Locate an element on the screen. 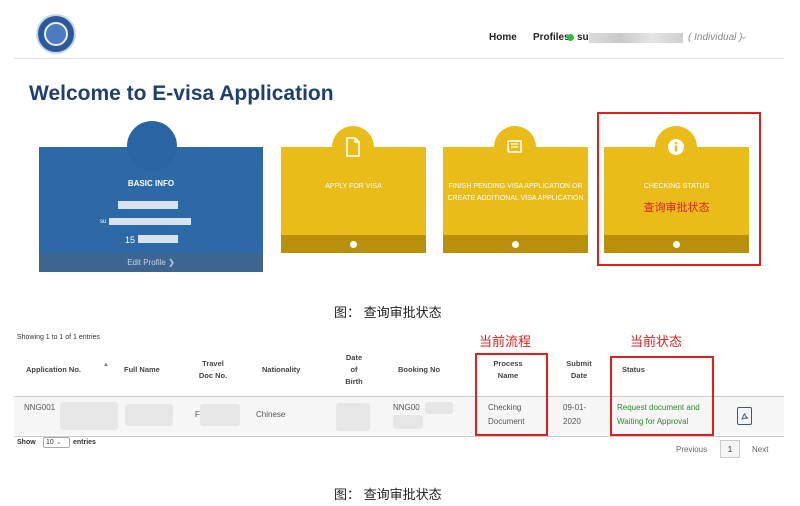 This screenshot has width=800, height=506. basic-info-title: BASIC INFO is located at coordinates (151, 183).